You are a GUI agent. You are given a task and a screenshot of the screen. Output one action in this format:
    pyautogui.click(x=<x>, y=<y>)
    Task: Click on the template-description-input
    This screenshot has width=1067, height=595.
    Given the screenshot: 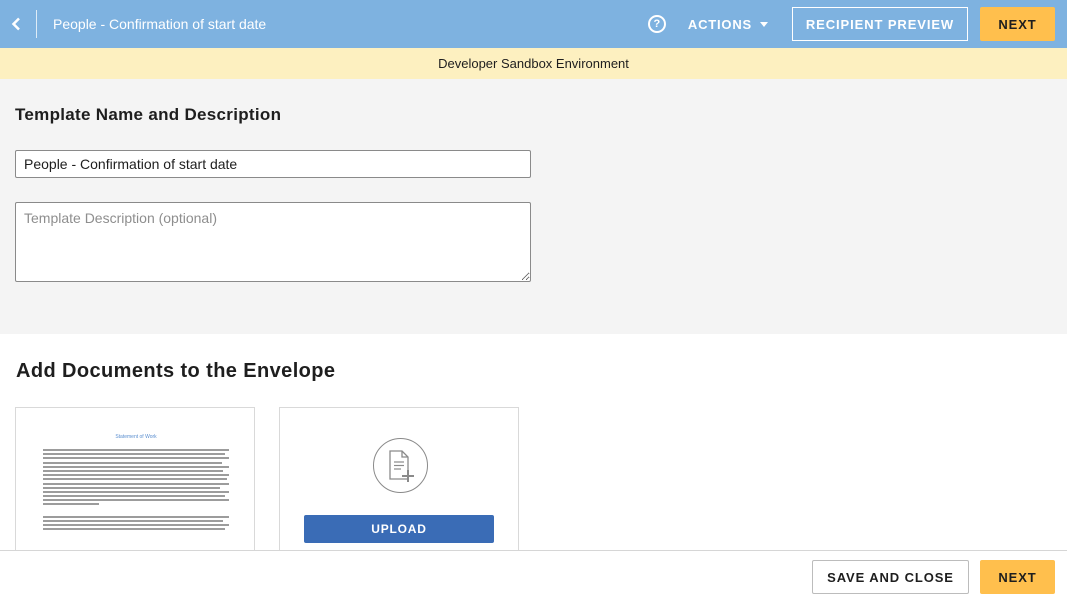 What is the action you would take?
    pyautogui.click(x=273, y=242)
    